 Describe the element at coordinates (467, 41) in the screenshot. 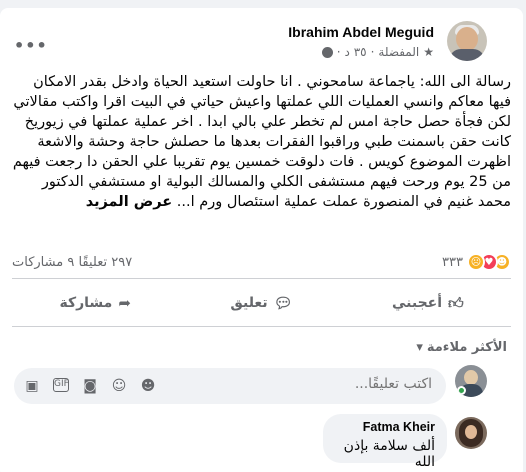

I see `author-avatar` at that location.